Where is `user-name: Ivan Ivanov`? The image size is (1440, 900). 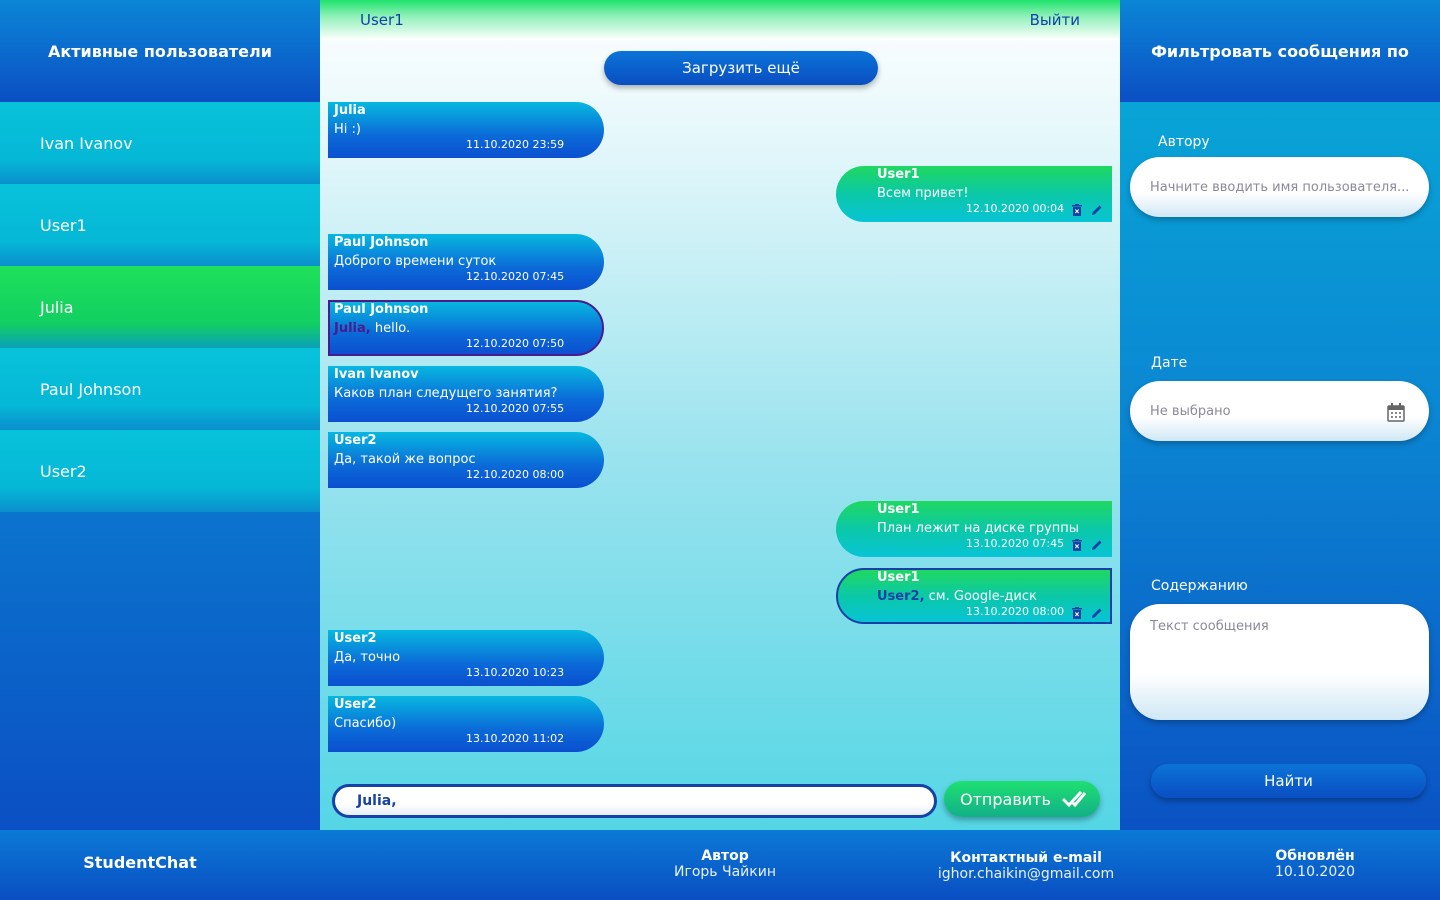 user-name: Ivan Ivanov is located at coordinates (86, 143).